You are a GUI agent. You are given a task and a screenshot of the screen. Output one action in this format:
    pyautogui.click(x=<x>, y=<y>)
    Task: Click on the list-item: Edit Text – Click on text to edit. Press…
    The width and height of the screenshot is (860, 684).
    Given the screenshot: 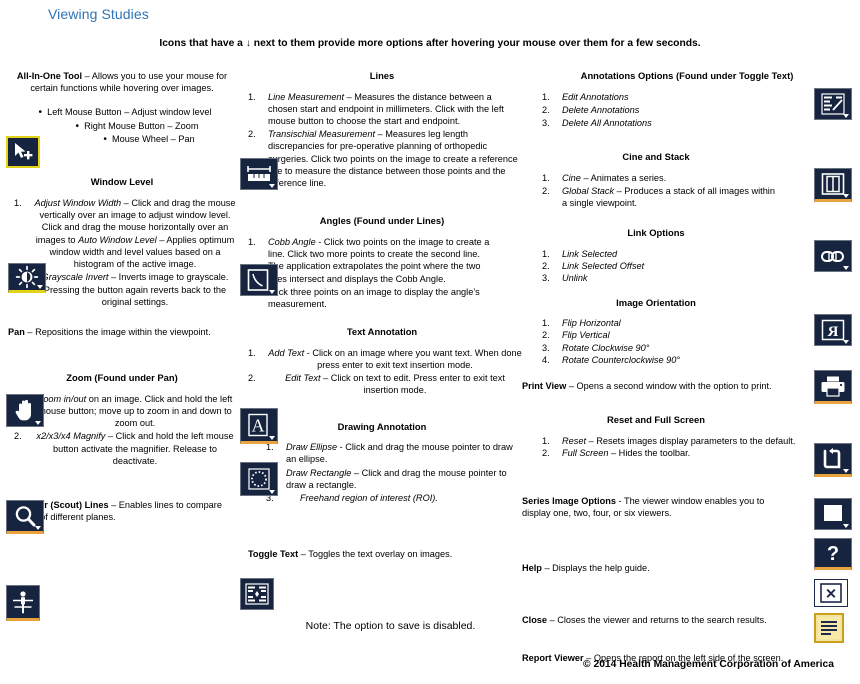 What is the action you would take?
    pyautogui.click(x=385, y=384)
    